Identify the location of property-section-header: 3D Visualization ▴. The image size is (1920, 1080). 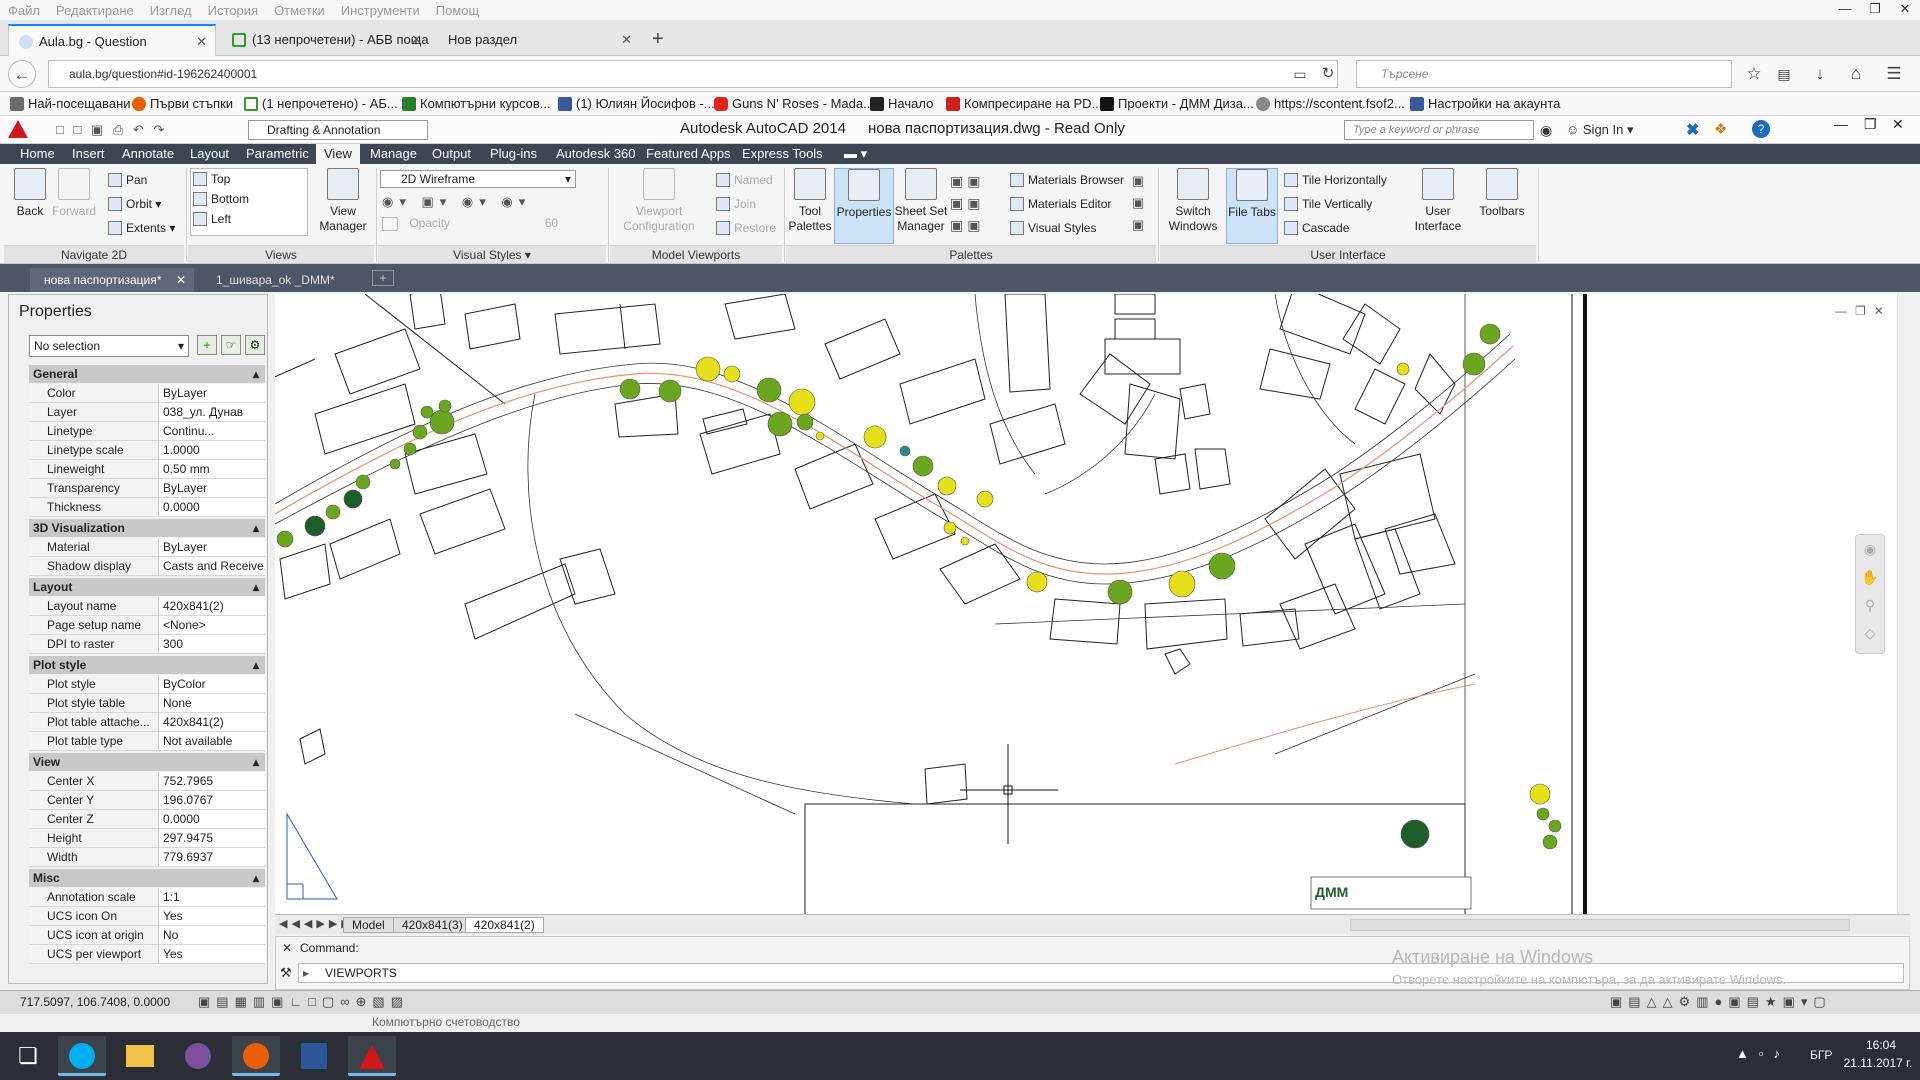
(147, 528).